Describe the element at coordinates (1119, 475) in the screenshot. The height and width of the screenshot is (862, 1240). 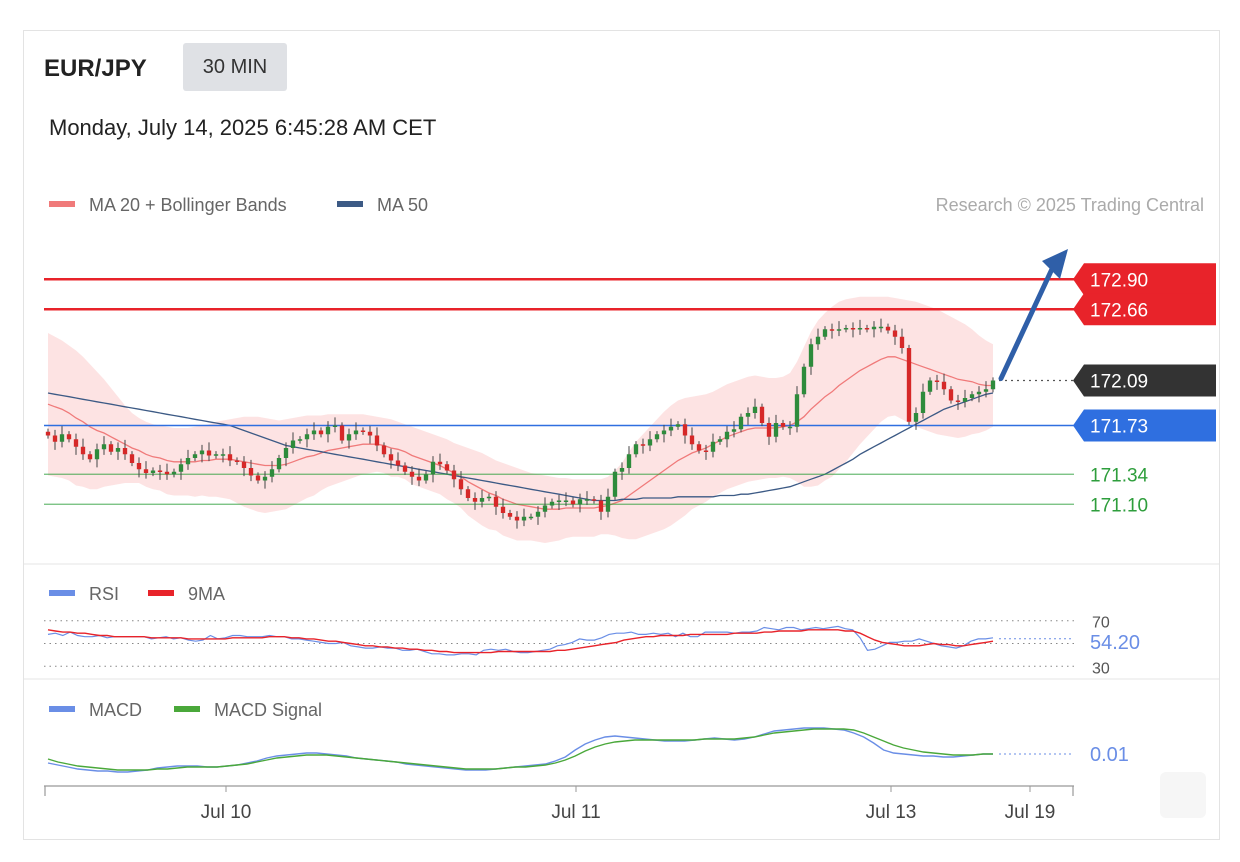
I see `support-tag-label: 171.34` at that location.